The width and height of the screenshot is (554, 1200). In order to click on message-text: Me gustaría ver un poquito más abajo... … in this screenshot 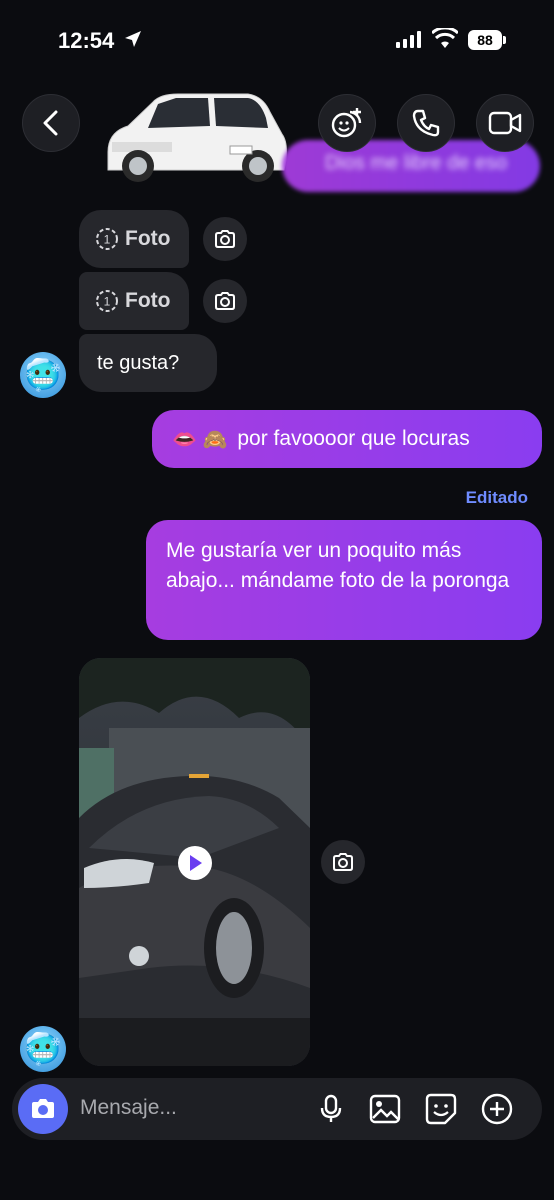, I will do `click(338, 565)`.